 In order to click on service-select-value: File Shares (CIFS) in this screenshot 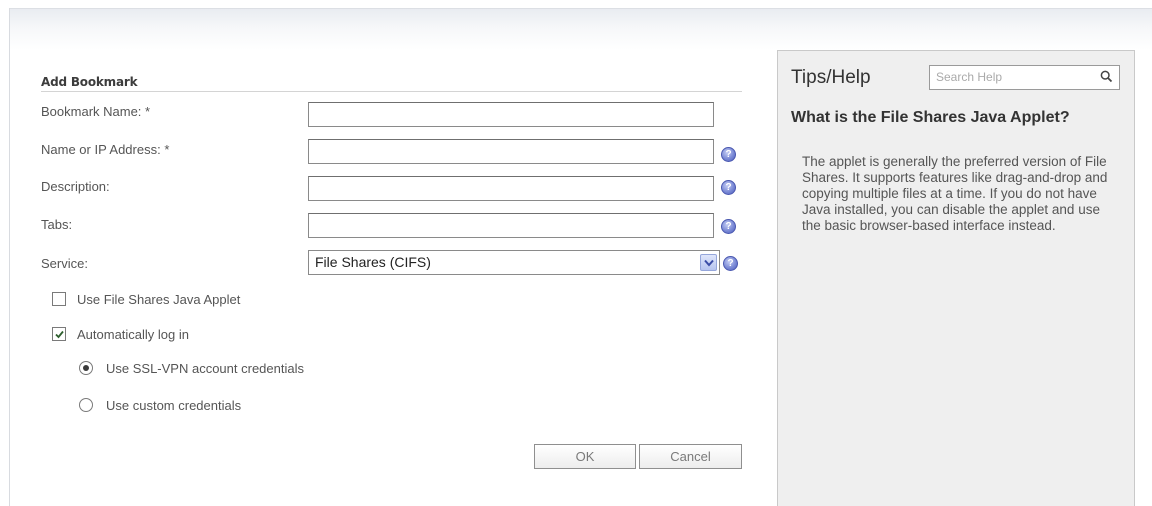, I will do `click(373, 262)`.